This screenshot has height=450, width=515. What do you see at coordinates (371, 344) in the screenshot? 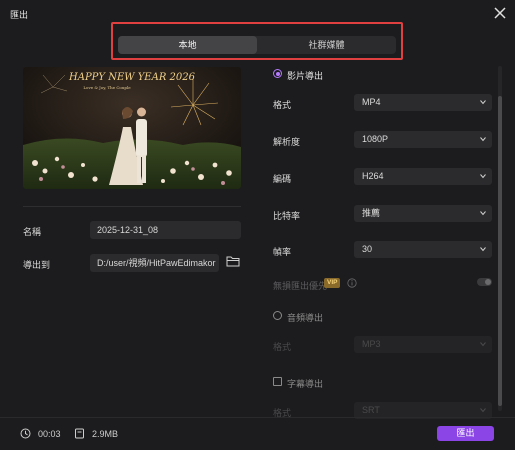
I see `audio-format-value: MP3` at bounding box center [371, 344].